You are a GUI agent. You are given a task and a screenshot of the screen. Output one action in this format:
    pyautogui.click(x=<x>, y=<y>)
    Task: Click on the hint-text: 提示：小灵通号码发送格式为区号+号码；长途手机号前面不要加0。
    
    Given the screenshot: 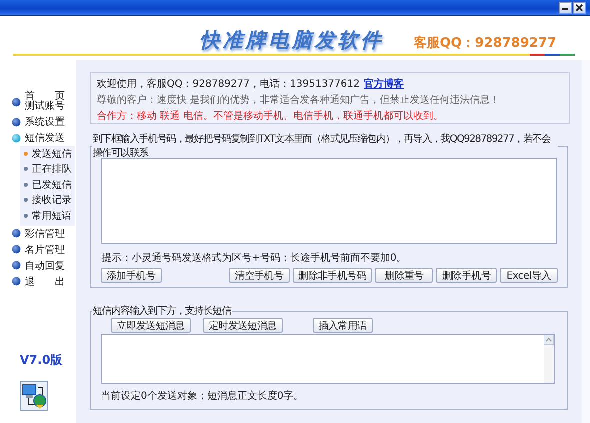 What is the action you would take?
    pyautogui.click(x=255, y=258)
    